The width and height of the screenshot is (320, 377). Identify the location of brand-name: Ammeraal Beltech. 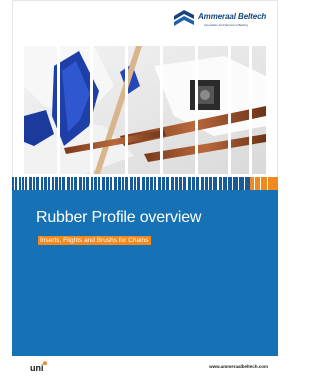
(232, 16).